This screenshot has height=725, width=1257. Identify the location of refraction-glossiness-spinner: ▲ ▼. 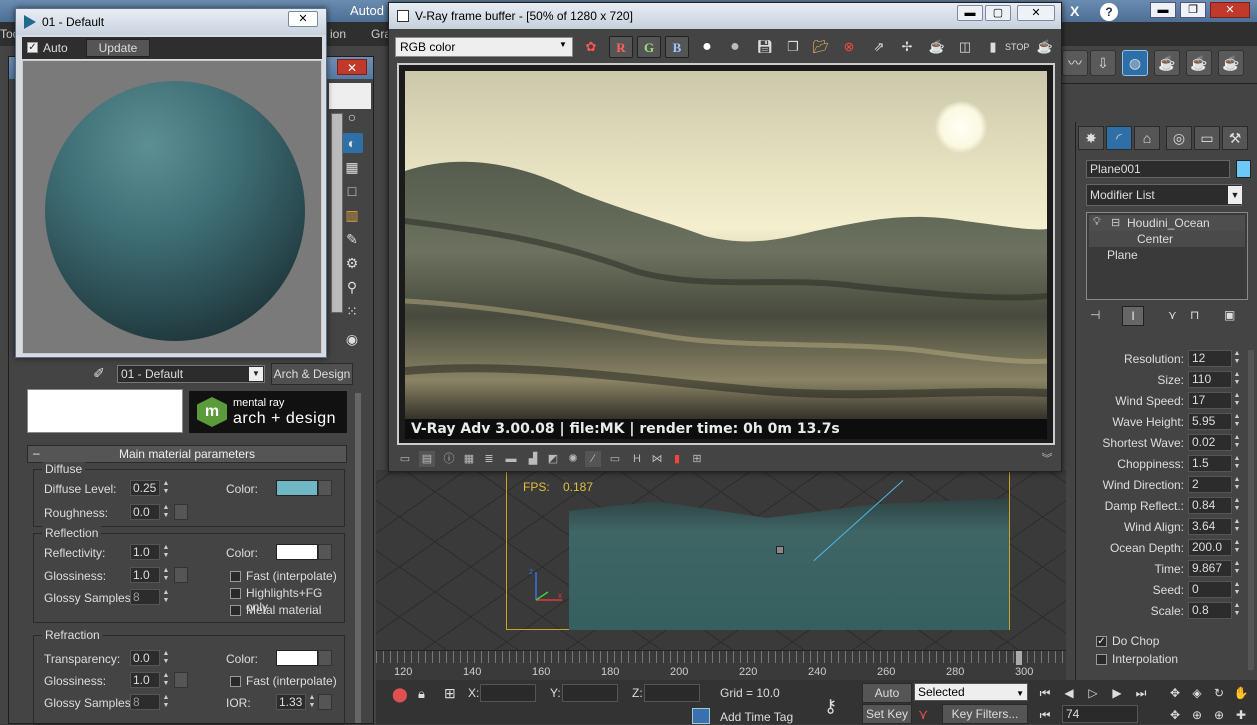
(166, 680).